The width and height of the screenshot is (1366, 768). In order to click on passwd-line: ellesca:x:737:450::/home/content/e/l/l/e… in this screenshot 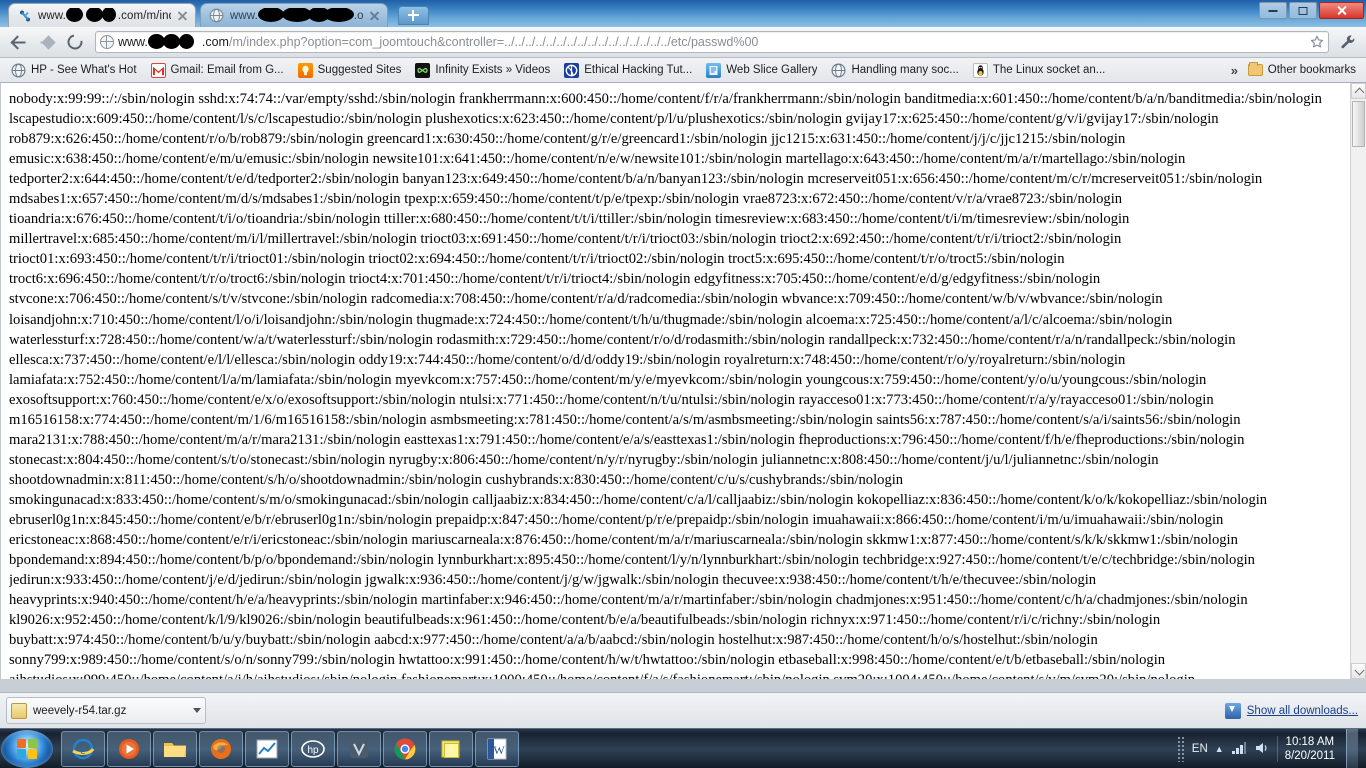, I will do `click(567, 359)`.